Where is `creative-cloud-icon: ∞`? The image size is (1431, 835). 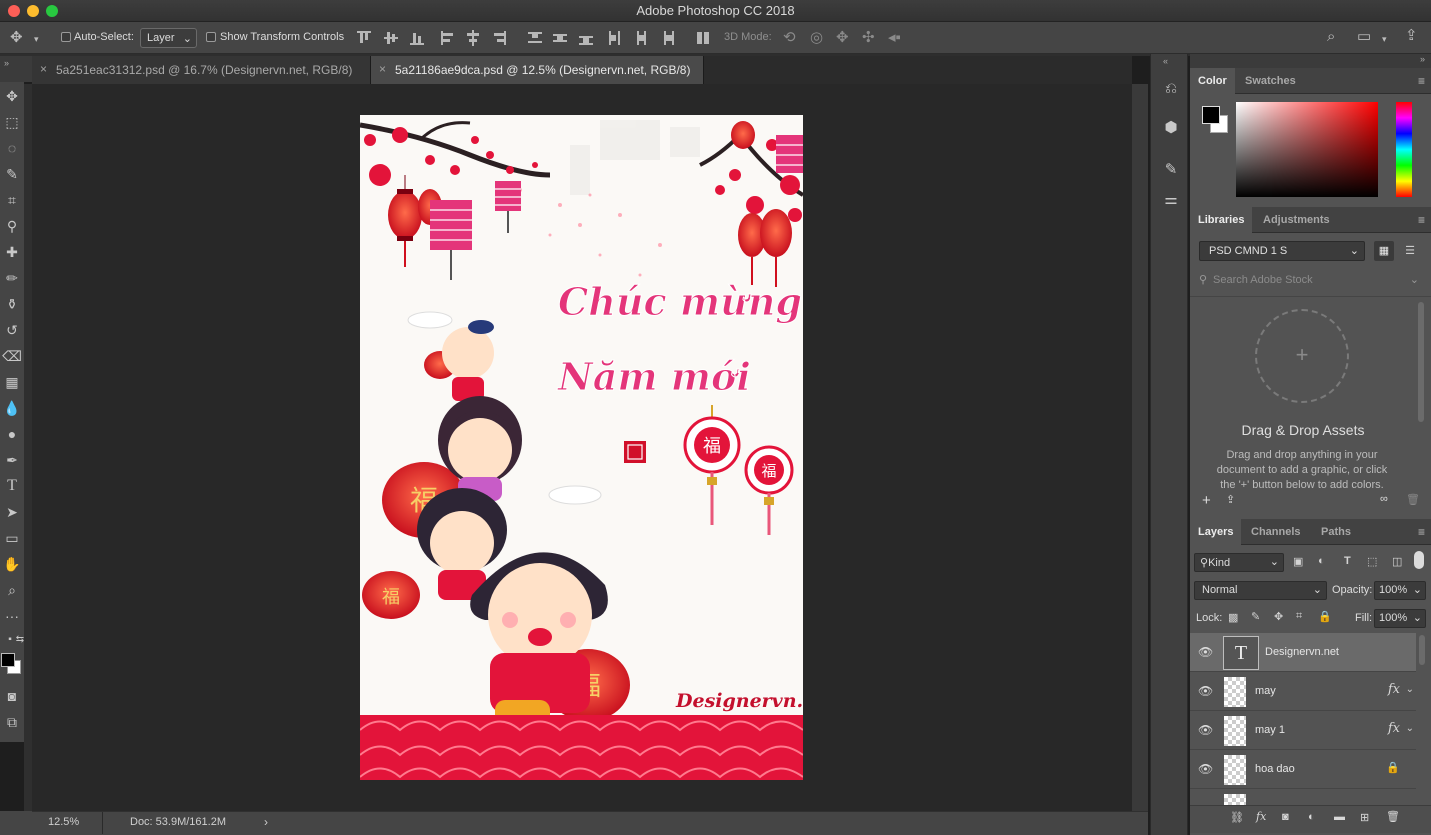
creative-cloud-icon: ∞ is located at coordinates (1384, 499).